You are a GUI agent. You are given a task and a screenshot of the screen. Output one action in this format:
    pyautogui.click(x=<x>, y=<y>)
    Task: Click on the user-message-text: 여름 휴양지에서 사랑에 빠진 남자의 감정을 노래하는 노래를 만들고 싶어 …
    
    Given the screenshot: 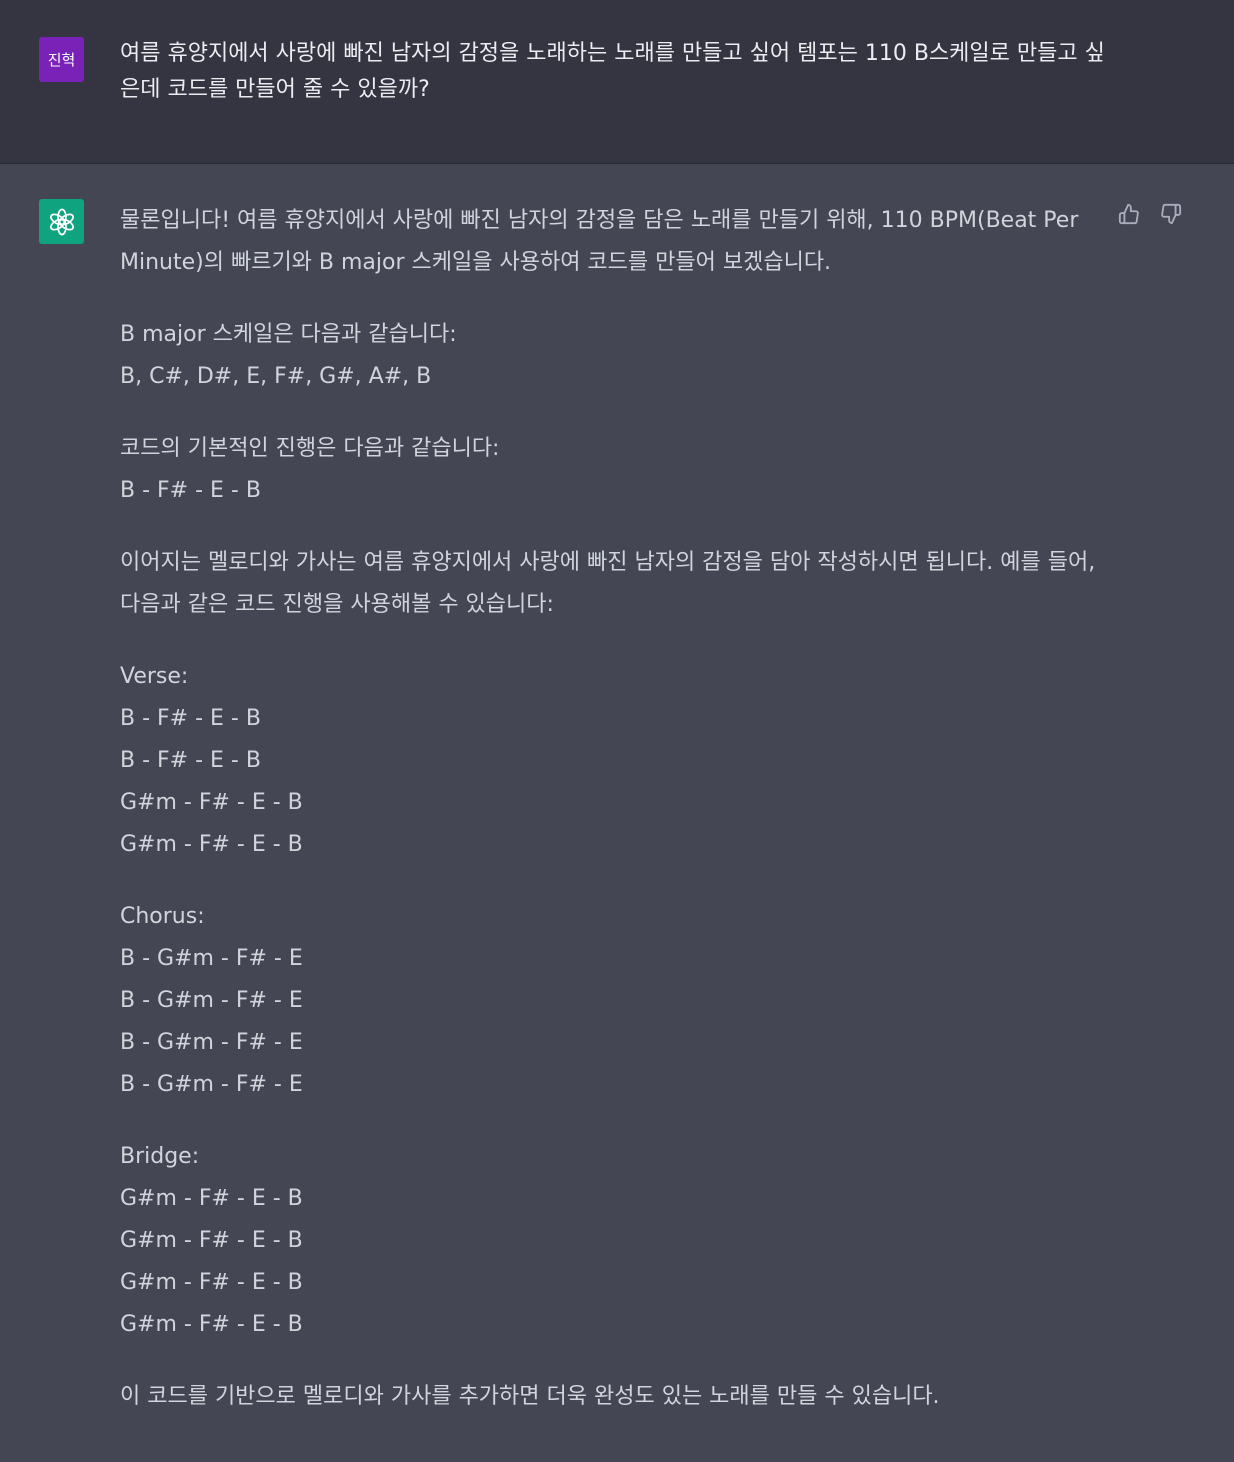 What is the action you would take?
    pyautogui.click(x=612, y=71)
    